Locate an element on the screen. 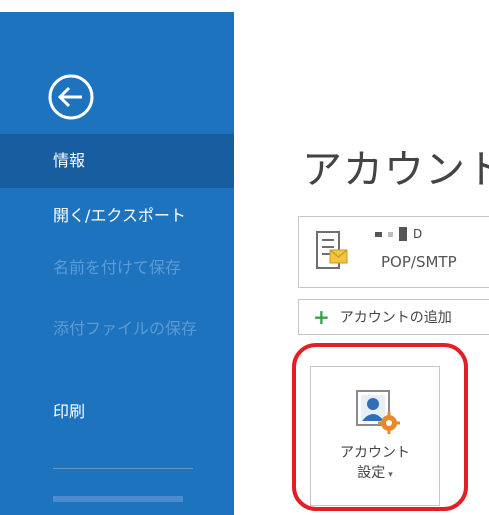 This screenshot has height=515, width=489. nav-item-open-export: 開く/エクスポート is located at coordinates (117, 216).